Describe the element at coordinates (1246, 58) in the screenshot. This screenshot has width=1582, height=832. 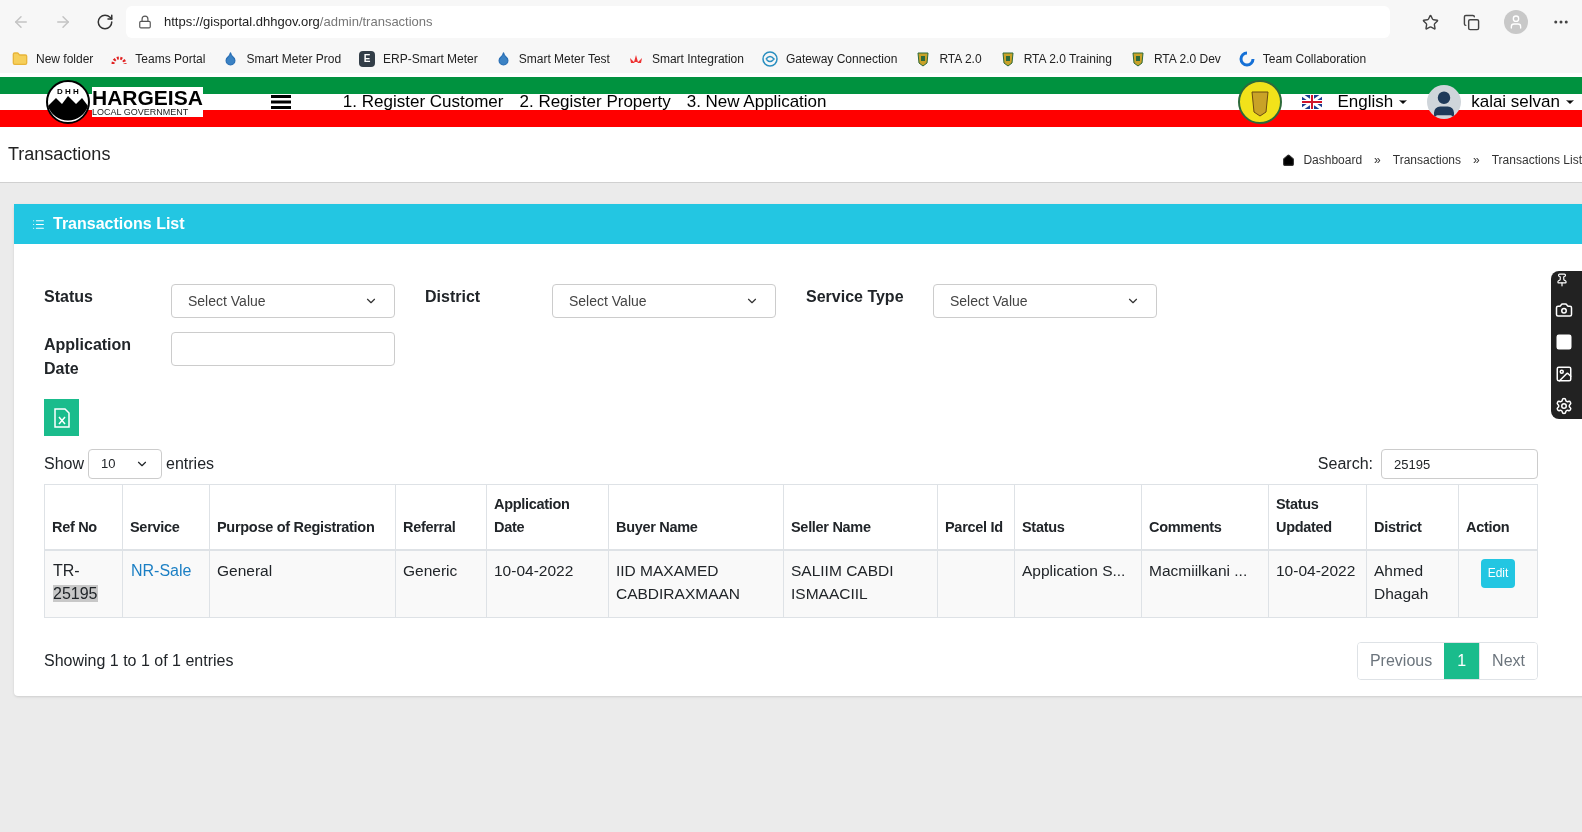
I see `ring-icon` at that location.